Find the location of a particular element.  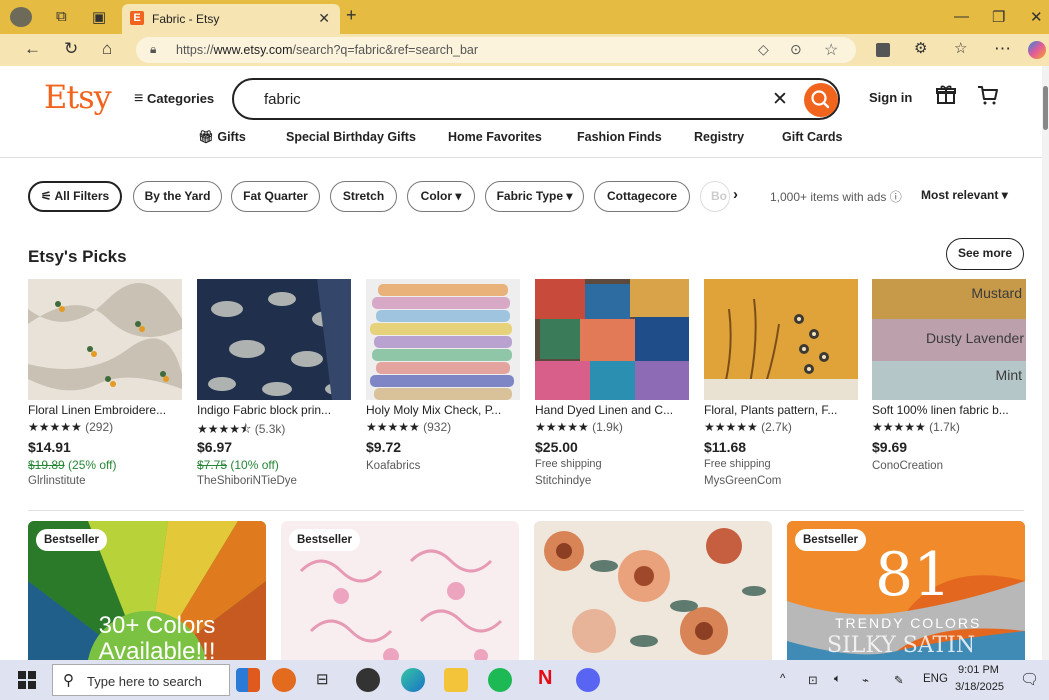

tray-overflow-icon: ^ is located at coordinates (782, 679).